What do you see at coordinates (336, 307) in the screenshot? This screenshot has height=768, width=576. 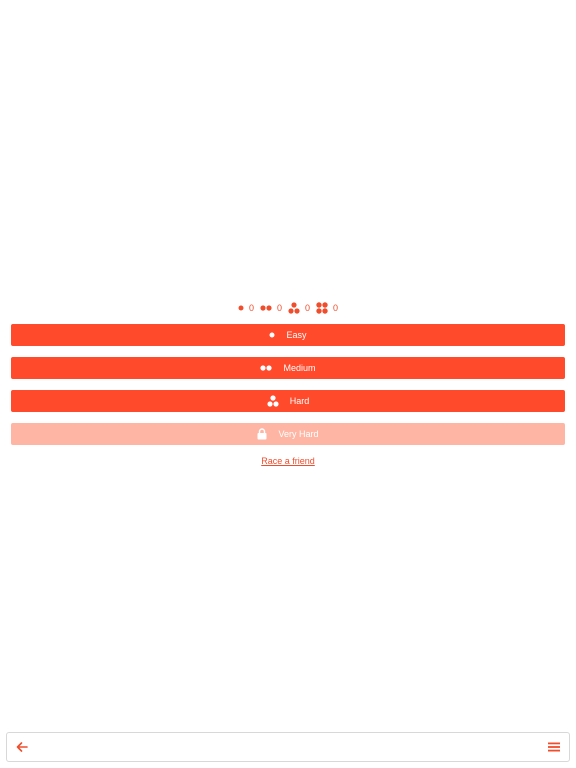 I see `score-very-hard-count: 0` at bounding box center [336, 307].